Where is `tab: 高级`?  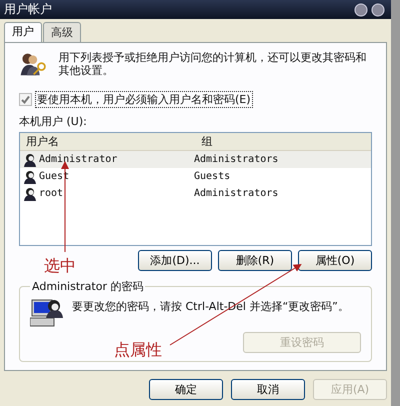
tab: 高级 is located at coordinates (62, 32).